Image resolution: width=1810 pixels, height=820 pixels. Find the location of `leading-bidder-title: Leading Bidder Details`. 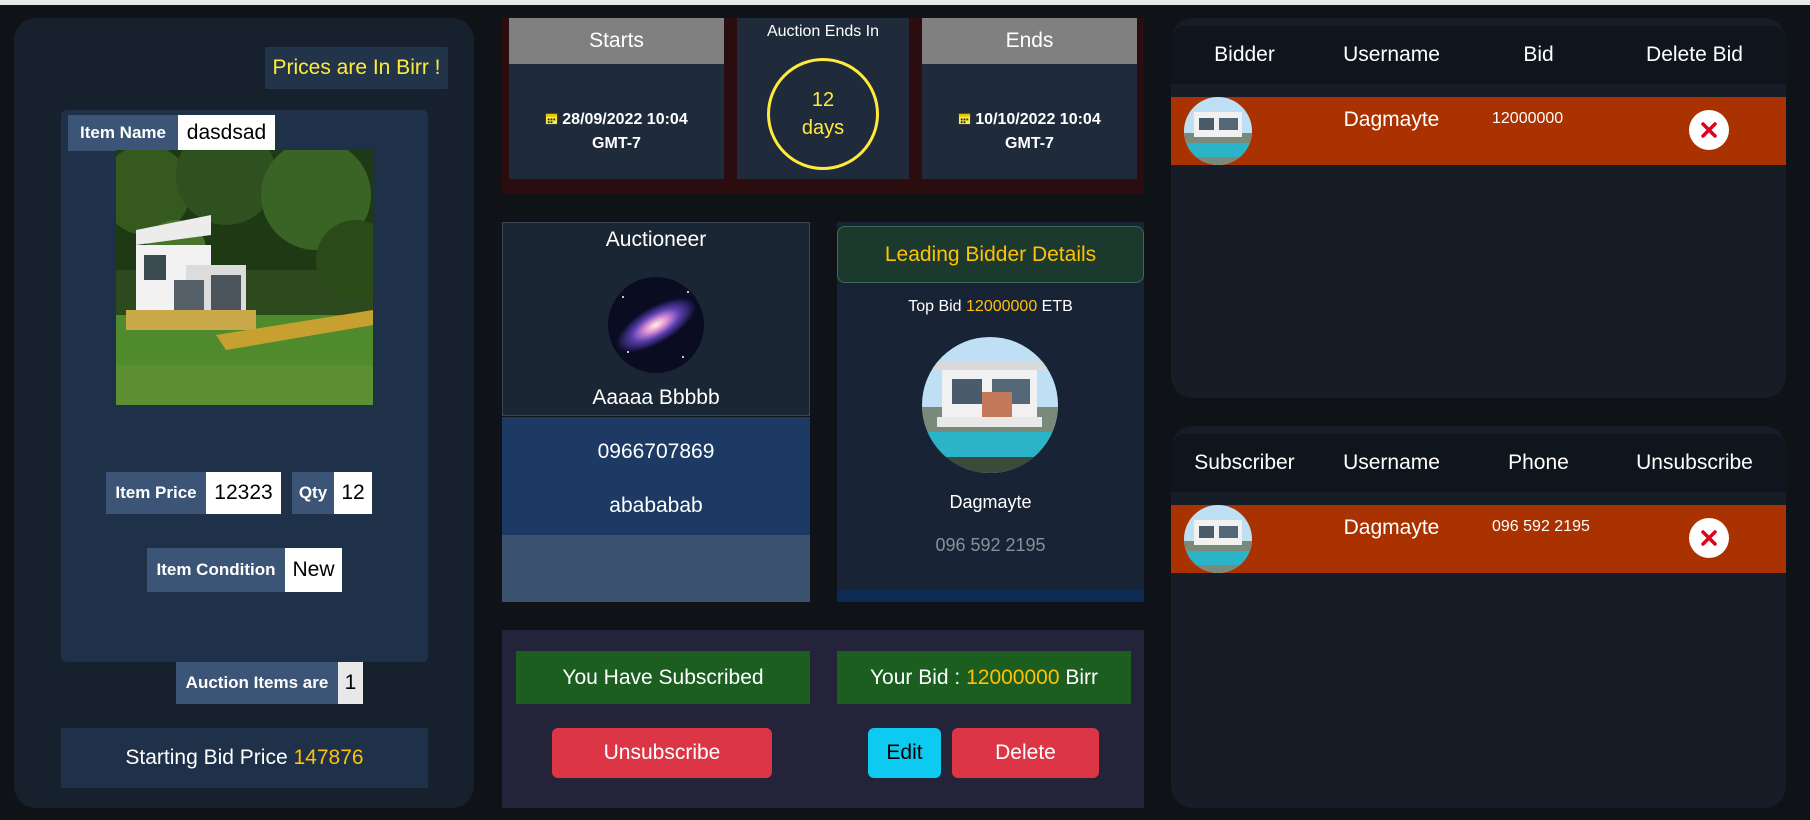

leading-bidder-title: Leading Bidder Details is located at coordinates (990, 254).